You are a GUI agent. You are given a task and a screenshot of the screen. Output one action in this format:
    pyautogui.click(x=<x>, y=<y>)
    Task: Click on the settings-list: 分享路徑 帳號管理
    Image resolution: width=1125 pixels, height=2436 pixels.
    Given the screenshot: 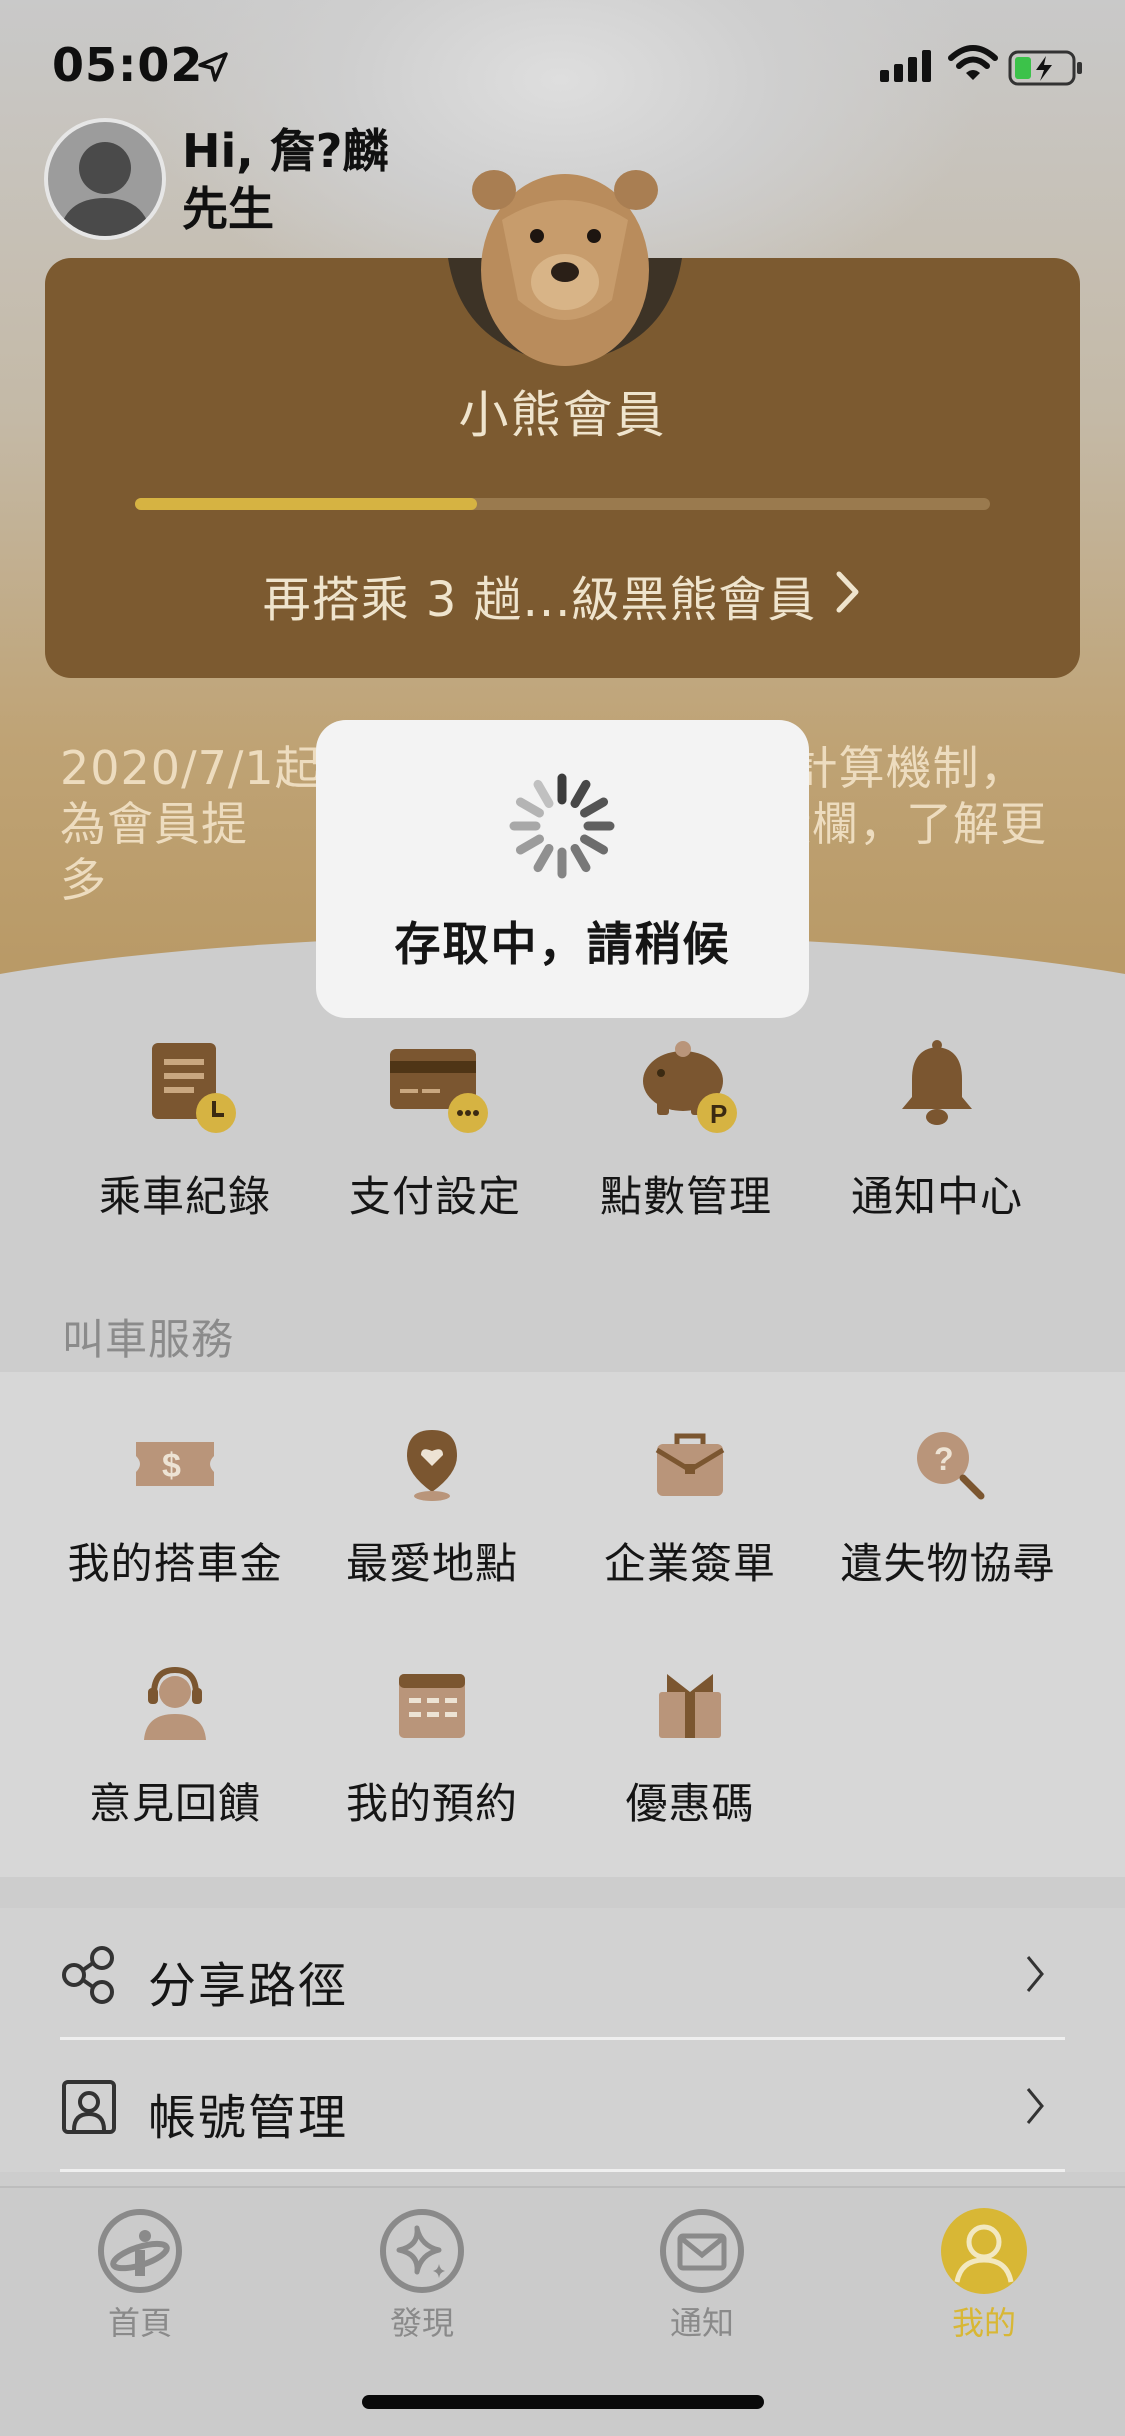 What is the action you would take?
    pyautogui.click(x=562, y=2040)
    